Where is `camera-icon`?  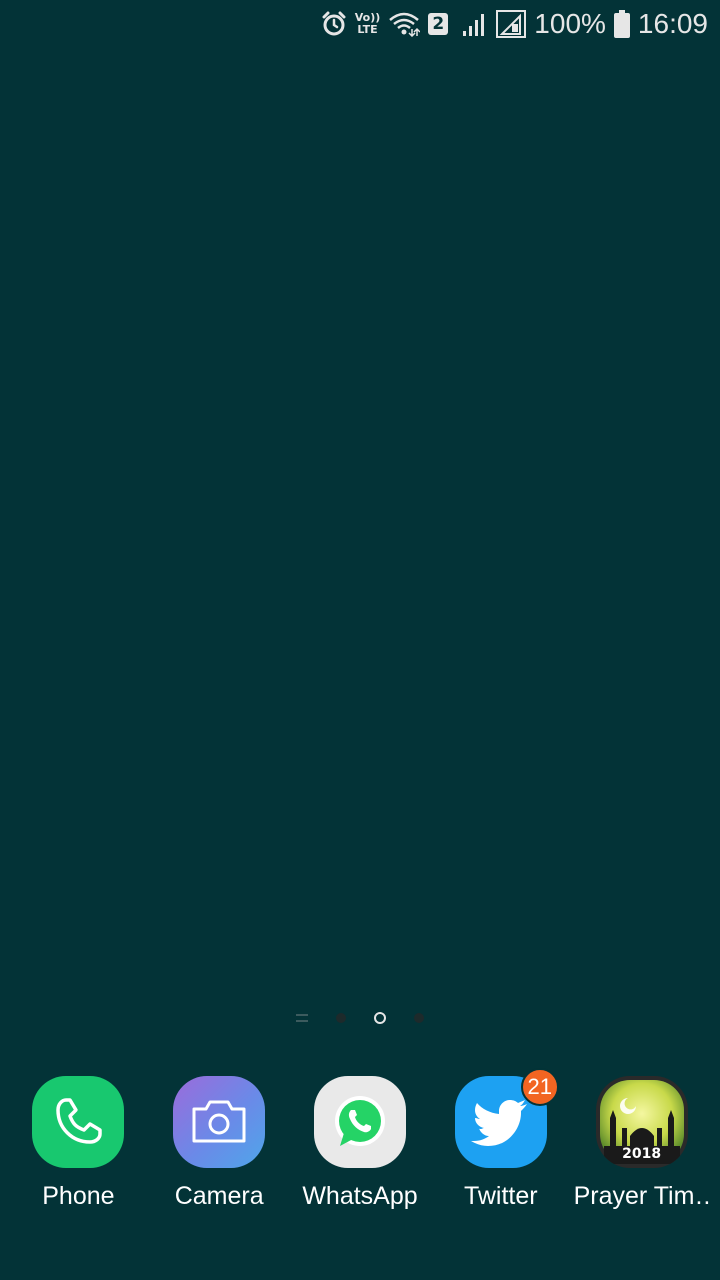 camera-icon is located at coordinates (219, 1122).